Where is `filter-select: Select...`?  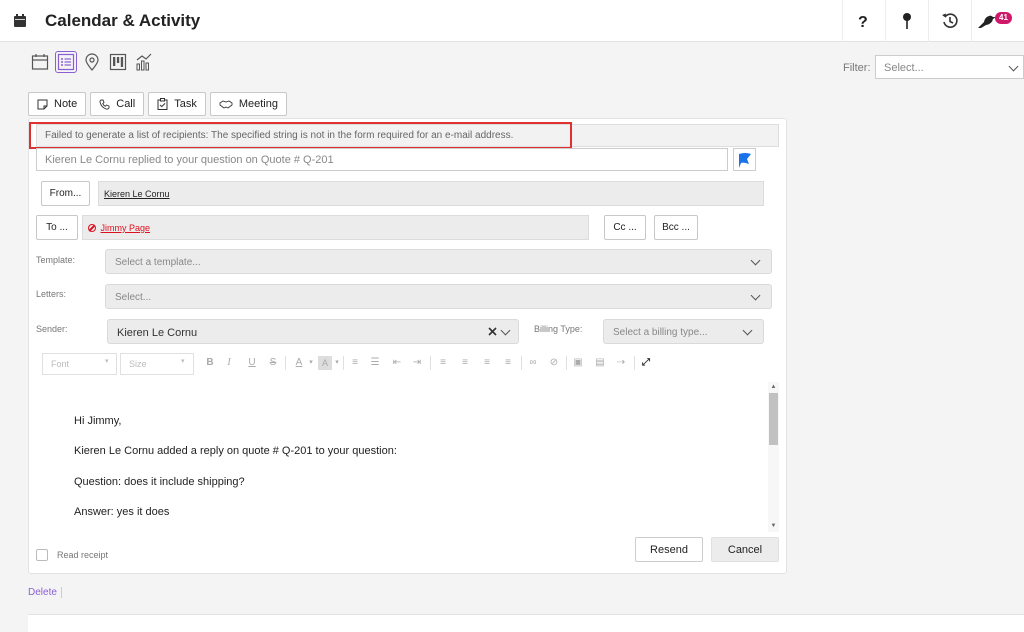 filter-select: Select... is located at coordinates (949, 67).